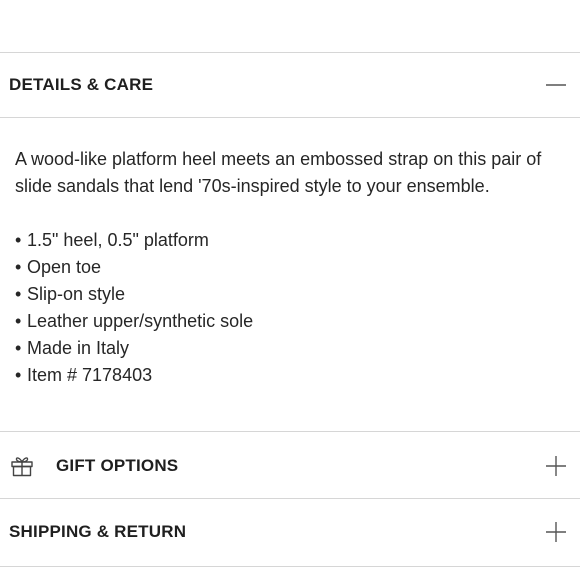 This screenshot has height=580, width=580. What do you see at coordinates (64, 267) in the screenshot?
I see `feature-text: Open toe` at bounding box center [64, 267].